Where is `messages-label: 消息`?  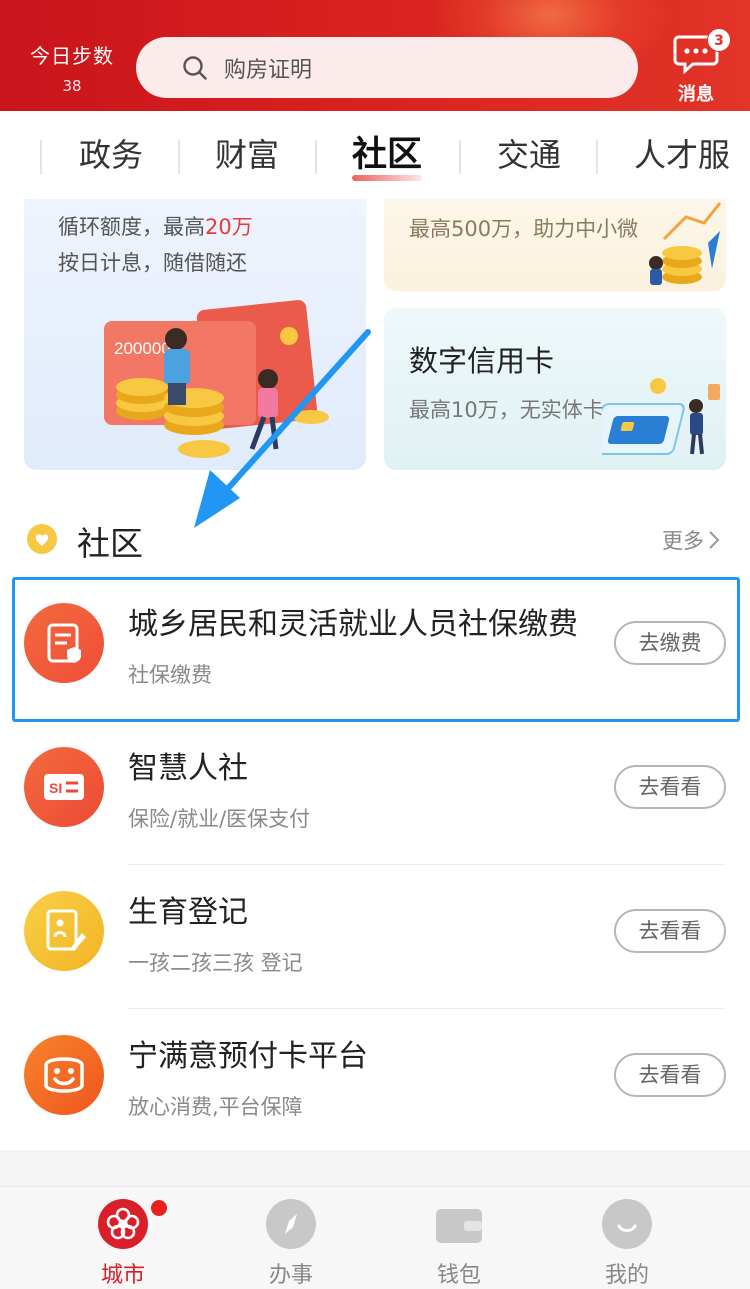 messages-label: 消息 is located at coordinates (696, 94).